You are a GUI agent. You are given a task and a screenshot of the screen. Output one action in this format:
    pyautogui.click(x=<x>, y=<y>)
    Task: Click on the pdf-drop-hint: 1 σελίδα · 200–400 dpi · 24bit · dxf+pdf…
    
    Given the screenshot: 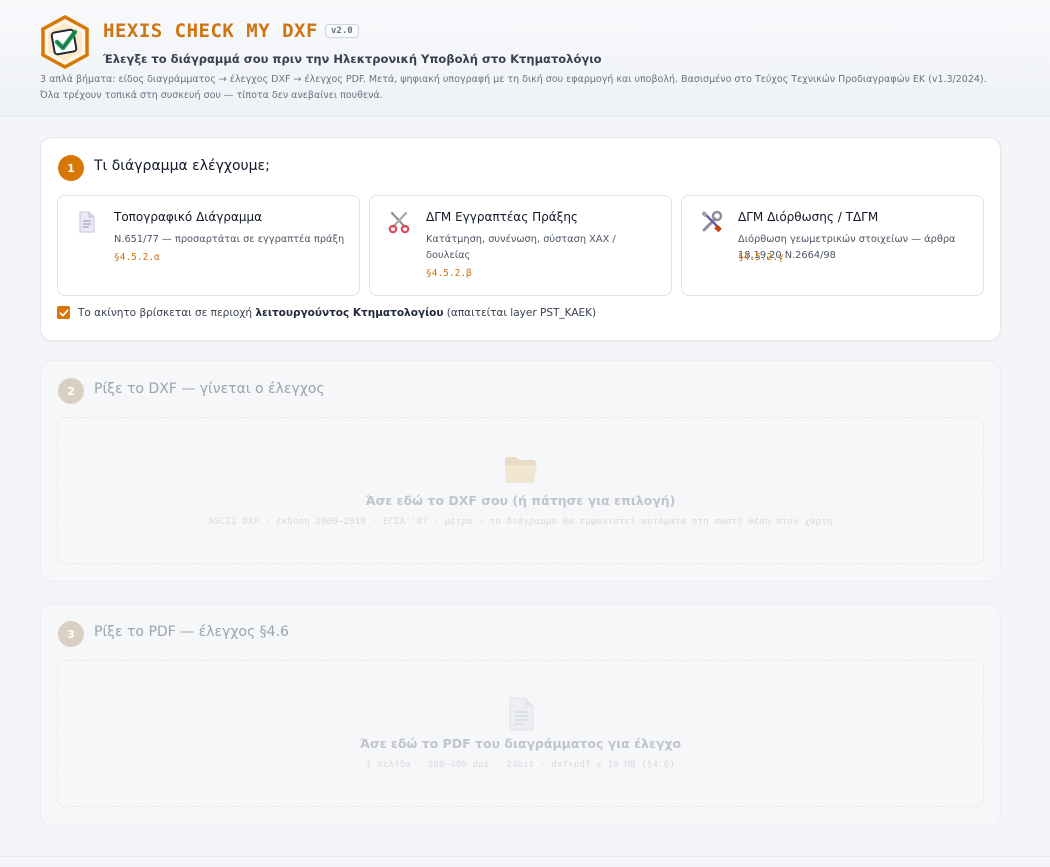 What is the action you would take?
    pyautogui.click(x=520, y=765)
    